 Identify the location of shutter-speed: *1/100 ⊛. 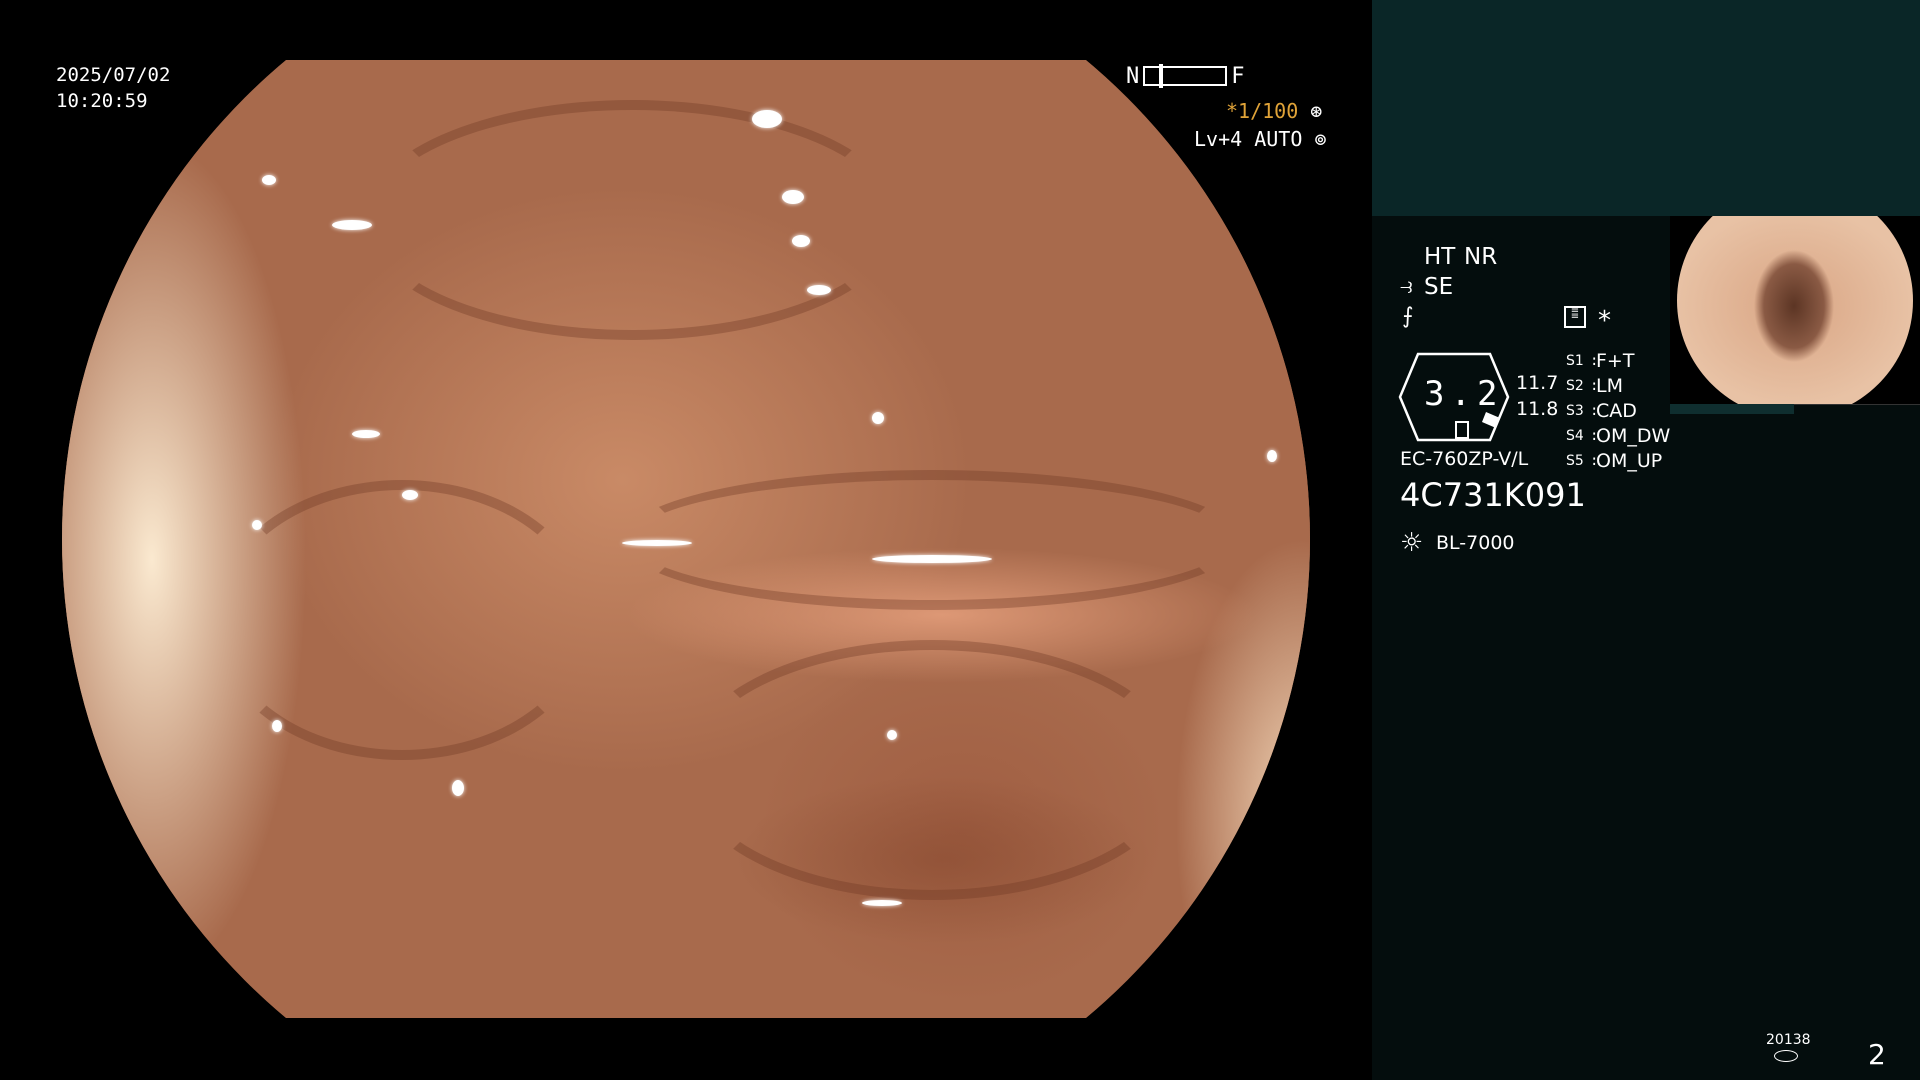
(1274, 111).